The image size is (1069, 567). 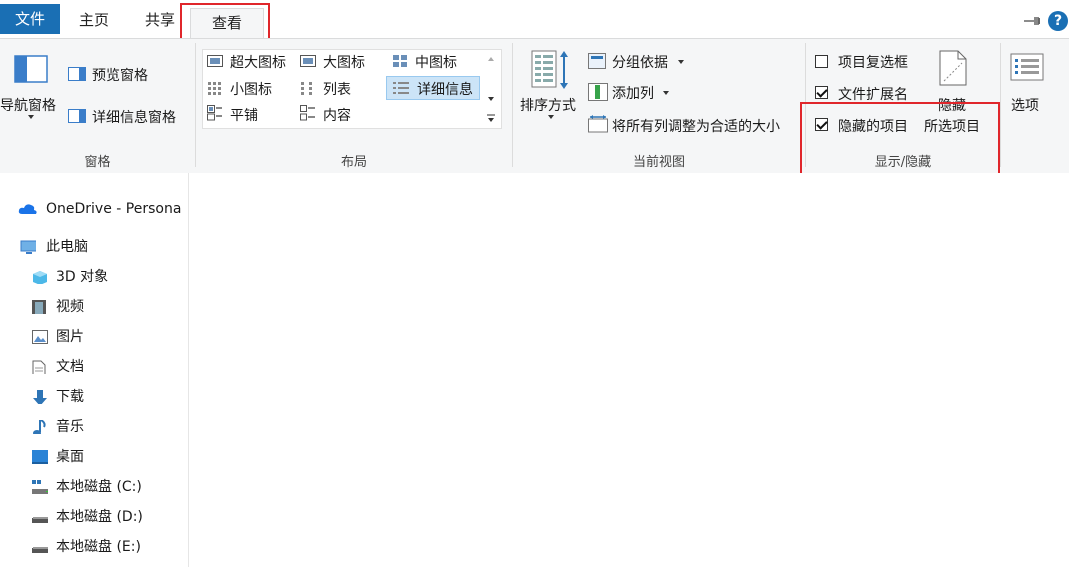 I want to click on add-columns-button: 添加列, so click(x=633, y=93).